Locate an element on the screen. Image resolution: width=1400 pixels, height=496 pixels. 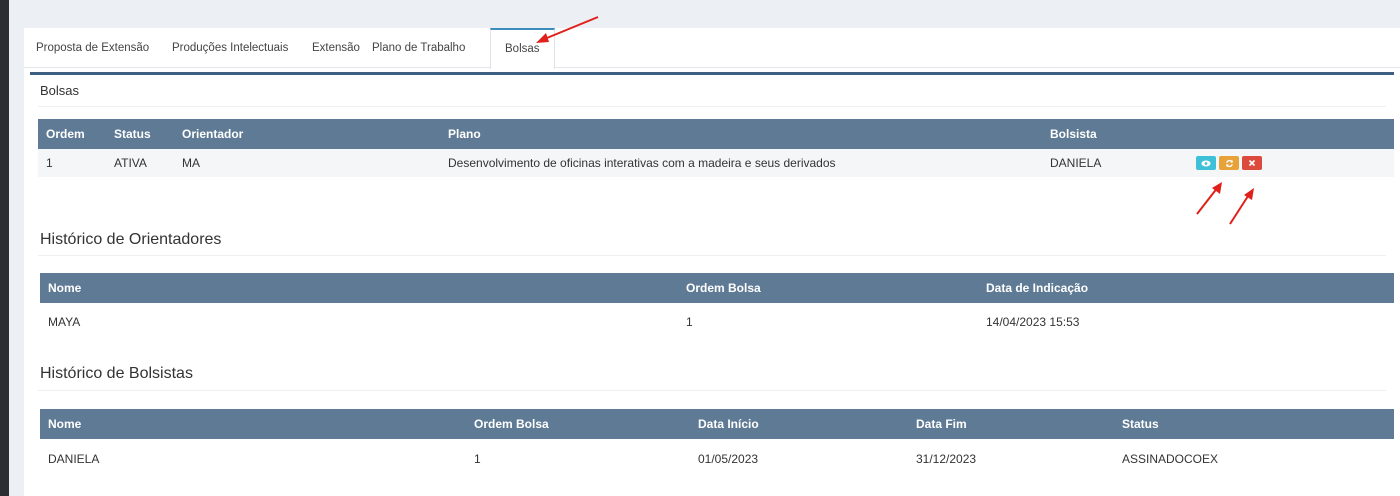
delete-button is located at coordinates (1252, 163).